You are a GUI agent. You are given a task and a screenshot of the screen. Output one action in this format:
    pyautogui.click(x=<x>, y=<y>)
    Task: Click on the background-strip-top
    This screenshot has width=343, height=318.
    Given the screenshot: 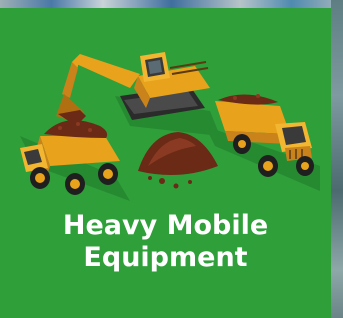 What is the action you would take?
    pyautogui.click(x=171, y=4)
    